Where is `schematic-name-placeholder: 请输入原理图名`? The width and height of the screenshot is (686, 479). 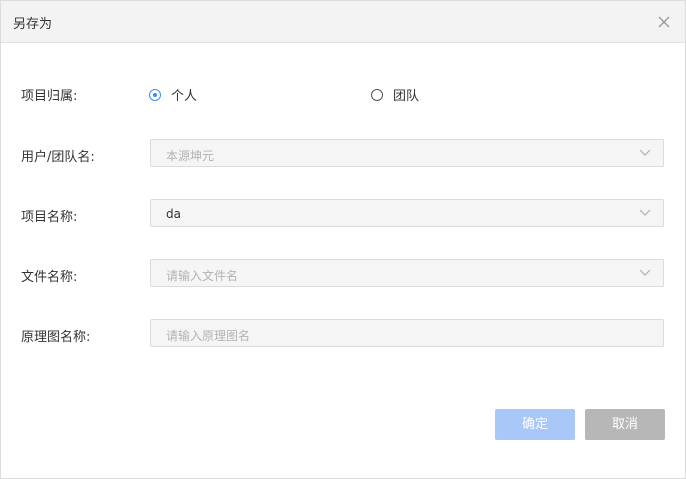 schematic-name-placeholder: 请输入原理图名 is located at coordinates (208, 336).